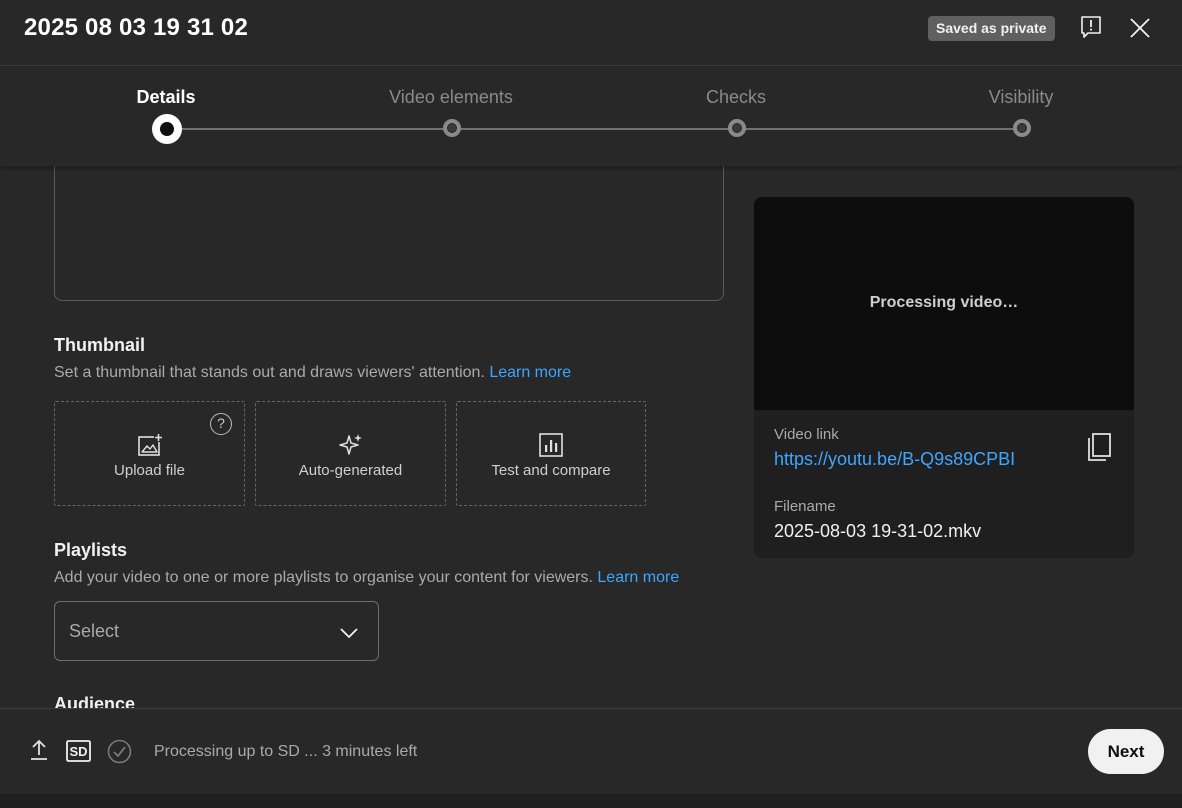  Describe the element at coordinates (39, 749) in the screenshot. I see `upload-icon` at that location.